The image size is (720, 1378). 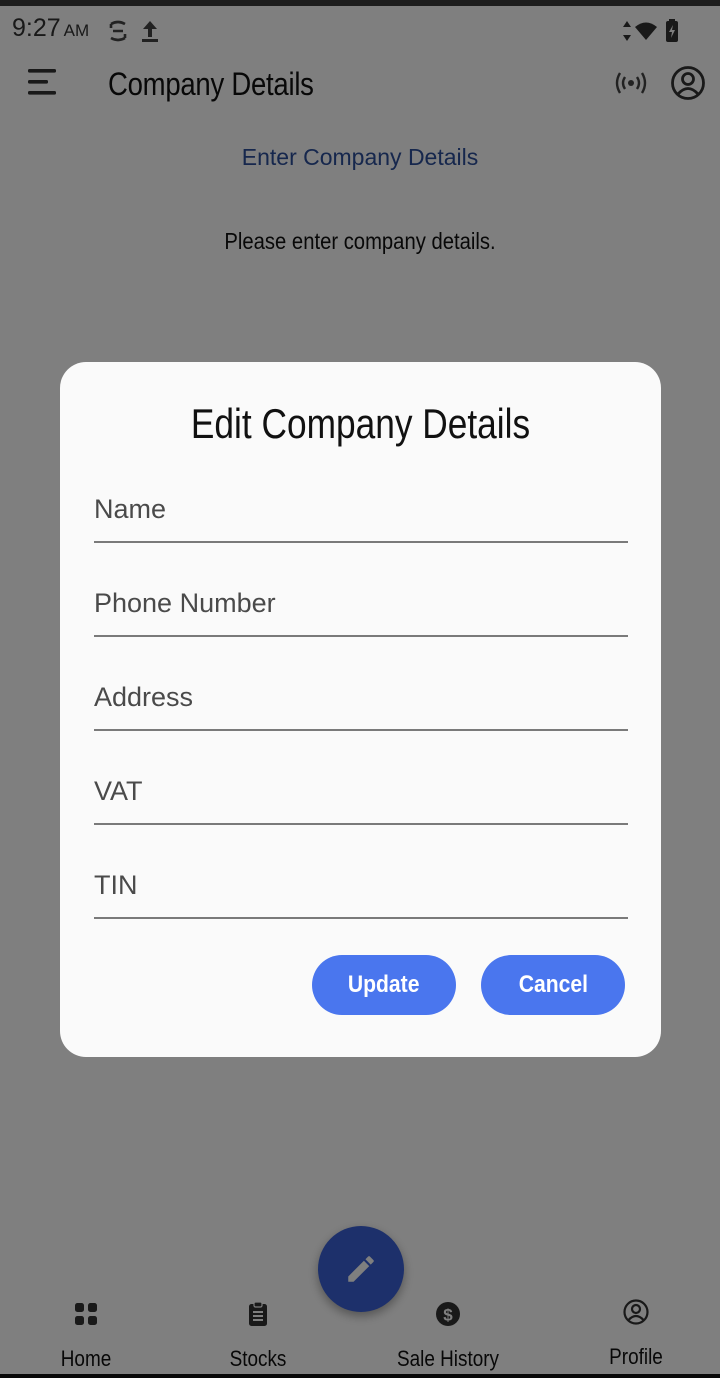 I want to click on phone-number-field, so click(x=361, y=602).